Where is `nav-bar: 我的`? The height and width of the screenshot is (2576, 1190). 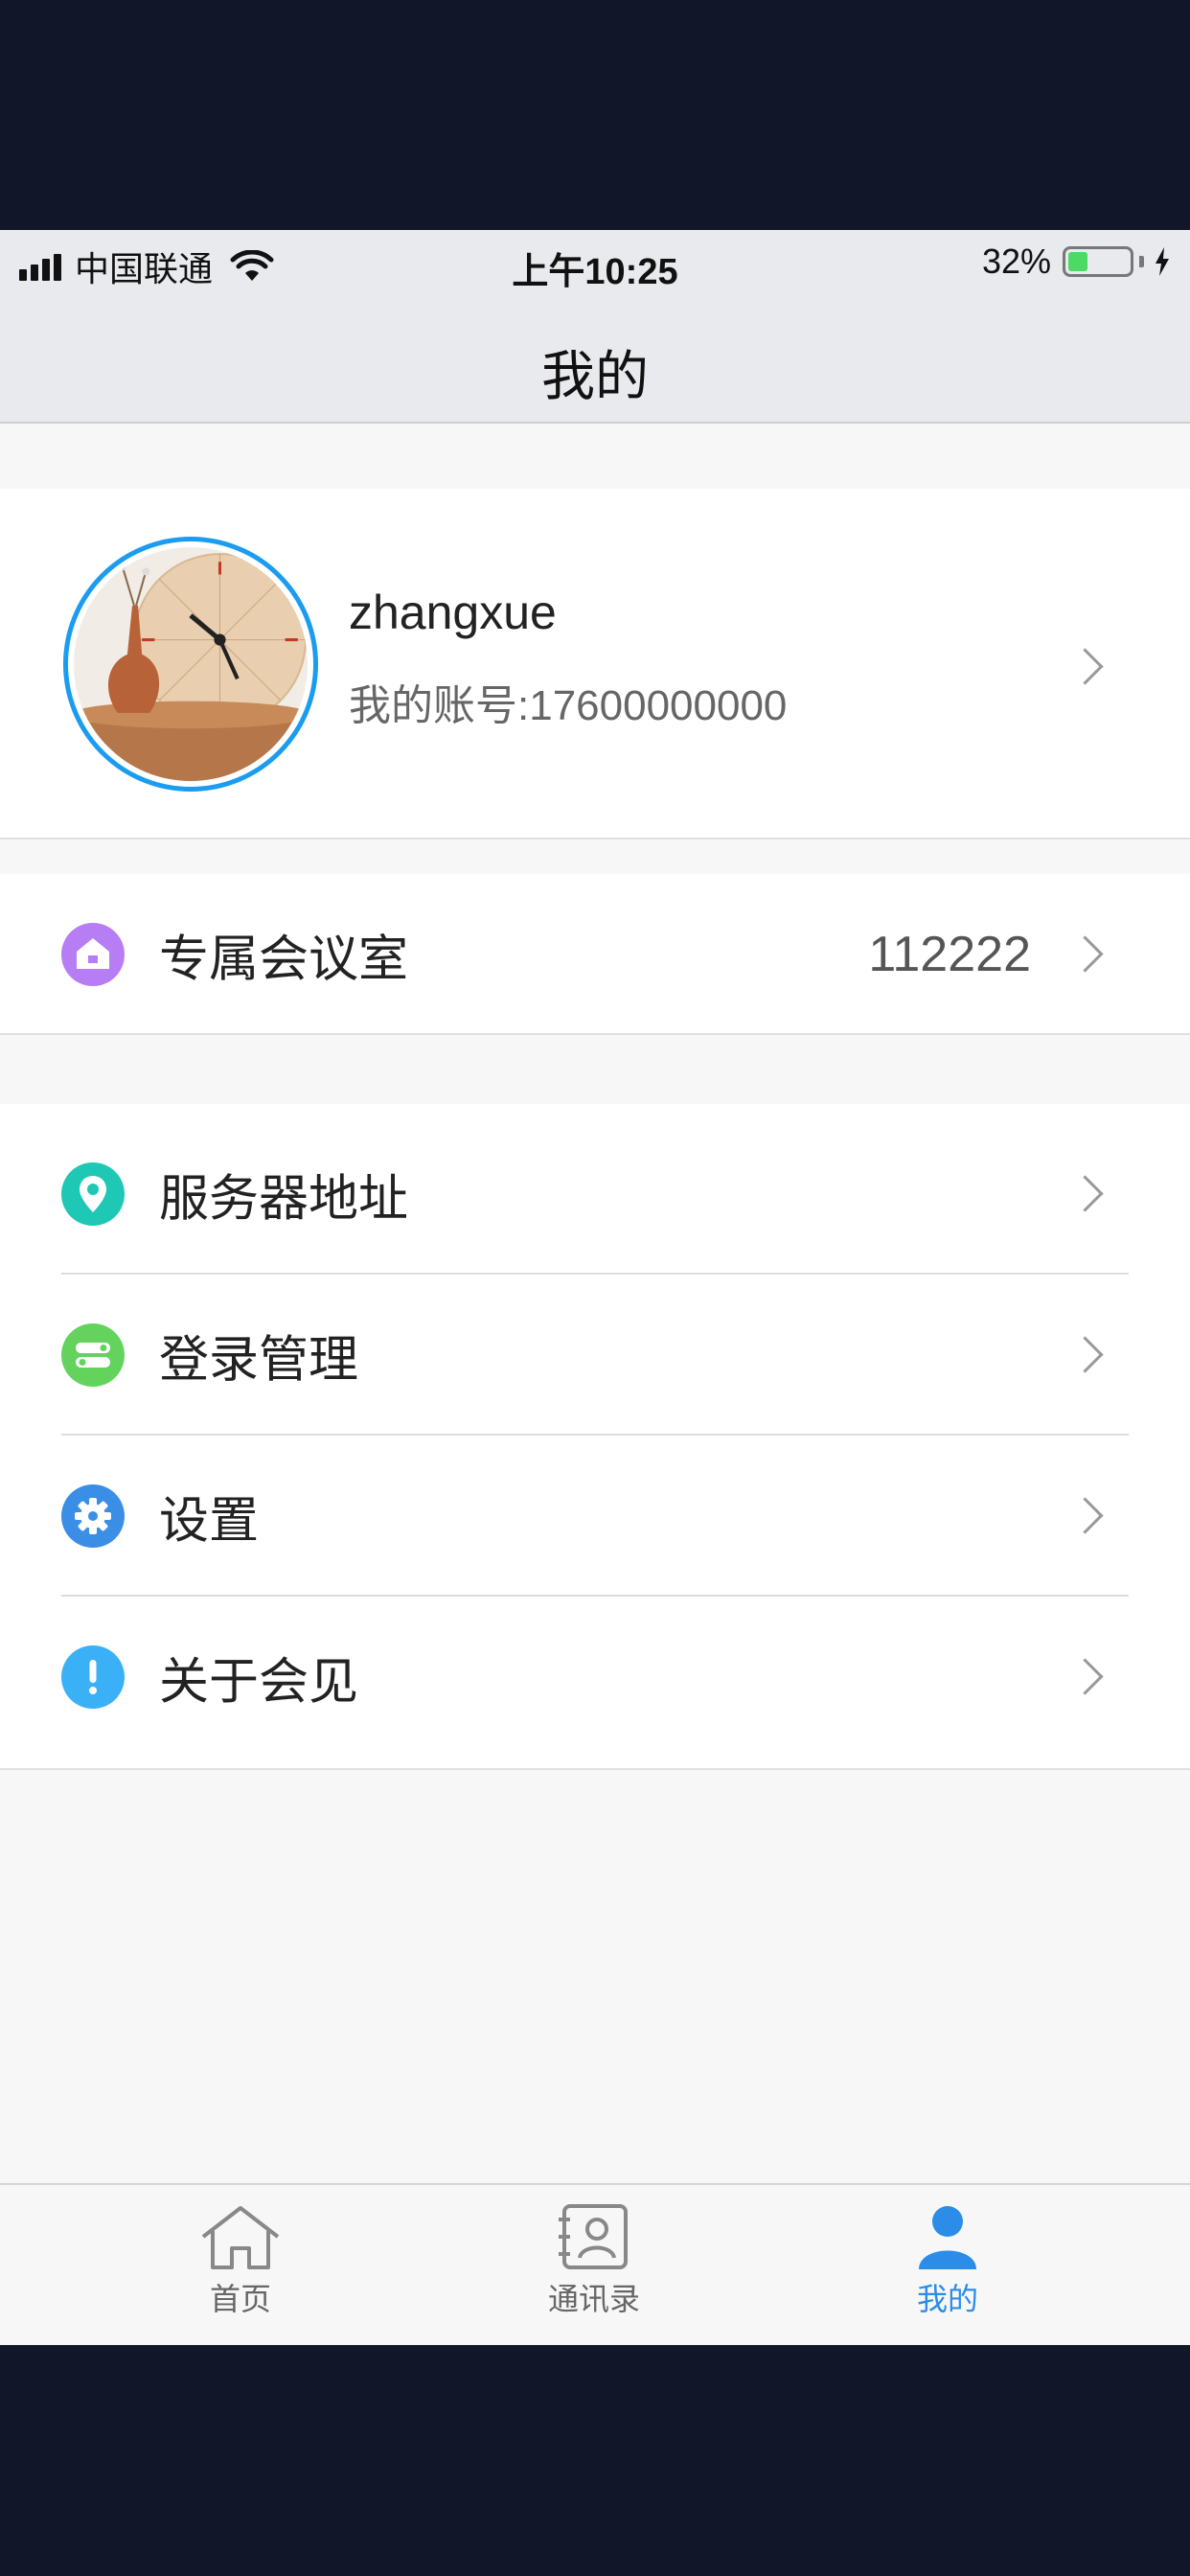
nav-bar: 我的 is located at coordinates (595, 360).